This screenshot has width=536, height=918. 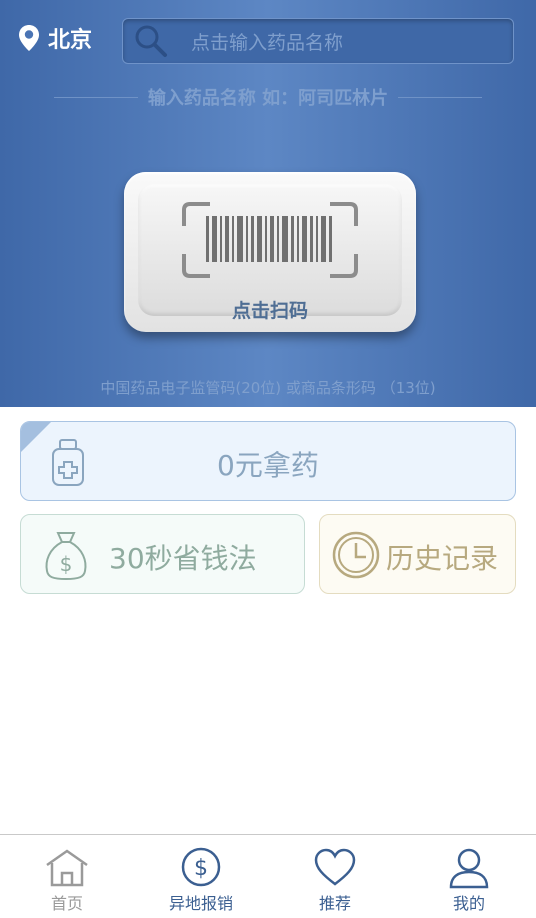 I want to click on free-medicine-card: 0元拿药, so click(x=268, y=461).